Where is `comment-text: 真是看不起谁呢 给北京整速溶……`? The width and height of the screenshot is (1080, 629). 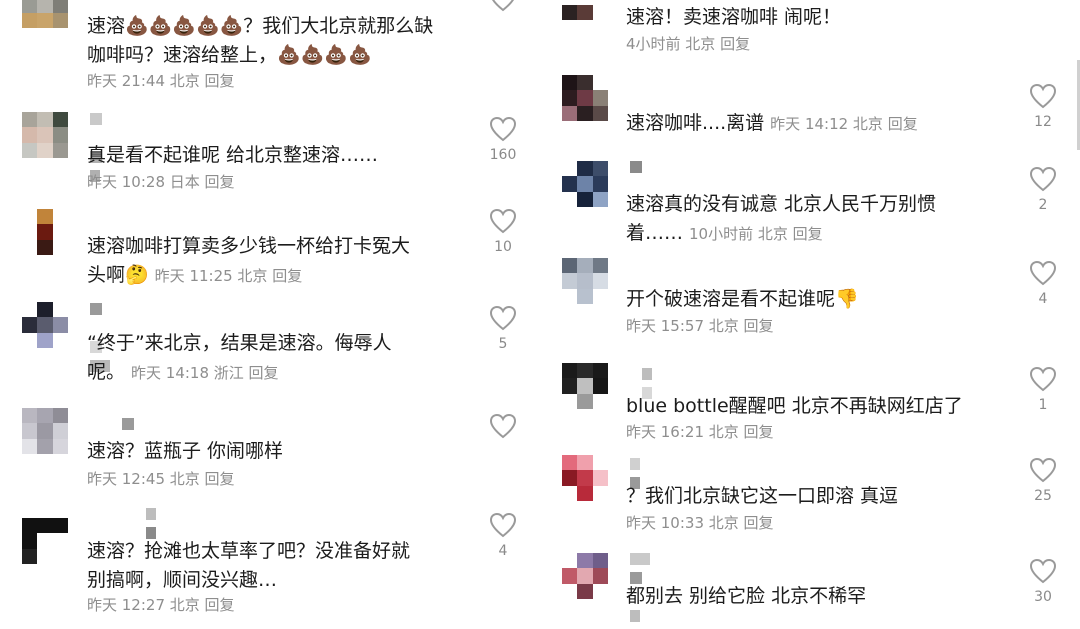
comment-text: 真是看不起谁呢 给北京整速溶…… is located at coordinates (233, 155).